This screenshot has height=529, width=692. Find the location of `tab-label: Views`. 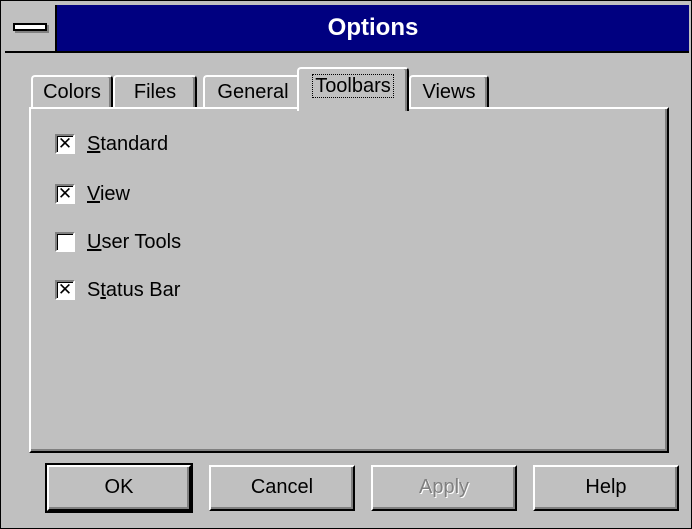

tab-label: Views is located at coordinates (449, 92).